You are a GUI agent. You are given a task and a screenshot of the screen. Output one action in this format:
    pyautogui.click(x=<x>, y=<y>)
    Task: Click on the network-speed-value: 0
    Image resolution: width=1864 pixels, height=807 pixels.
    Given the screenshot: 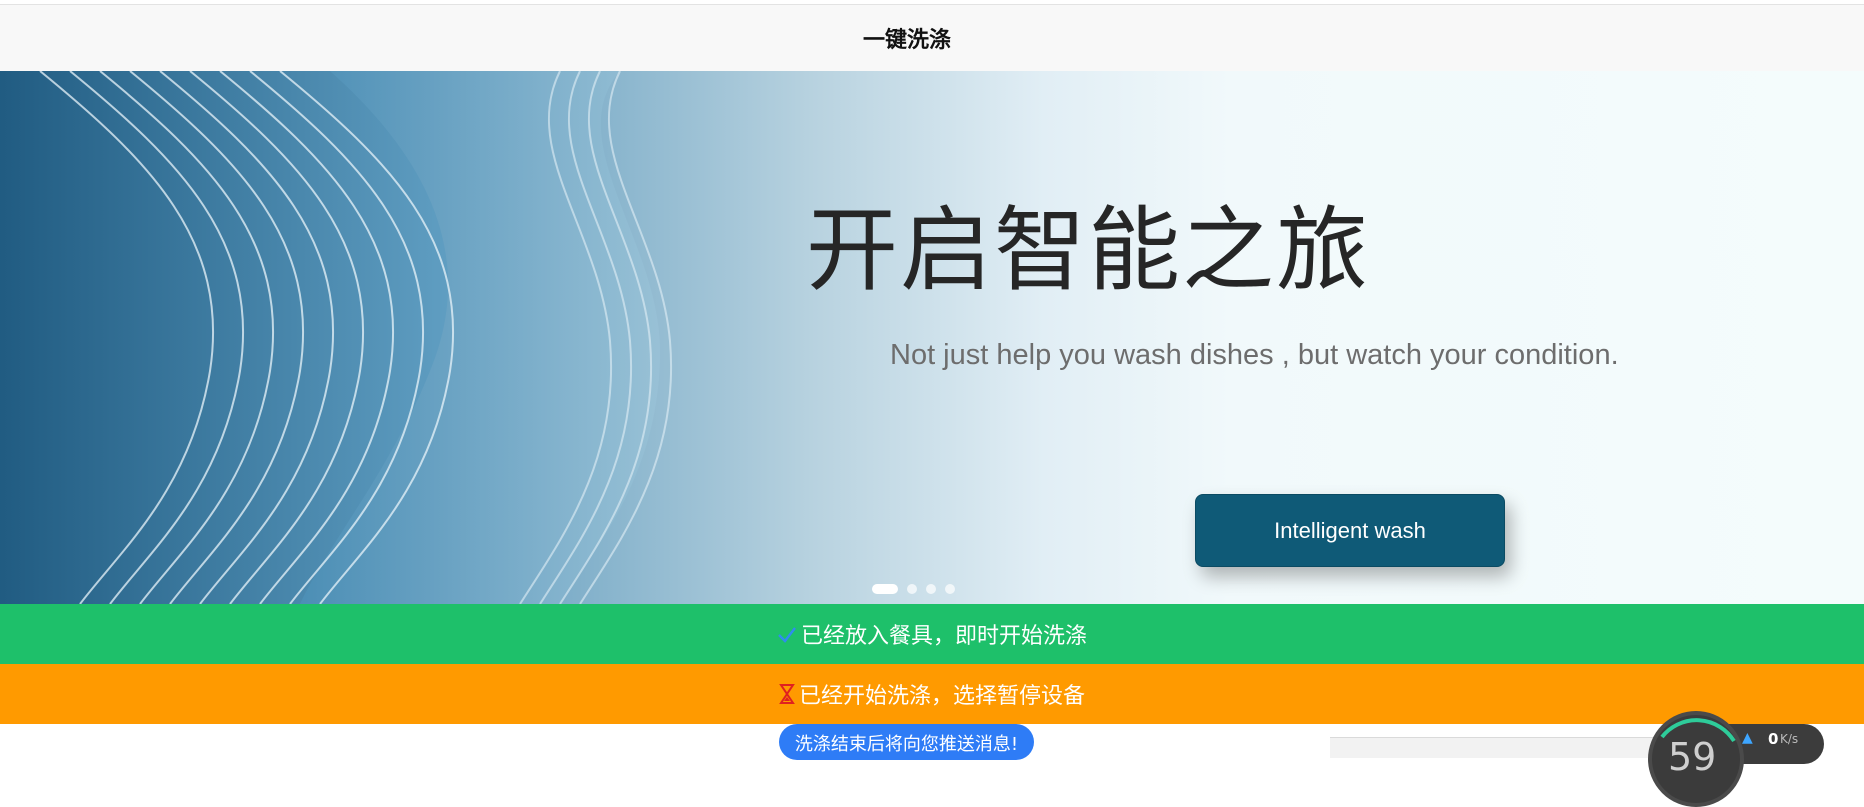 What is the action you would take?
    pyautogui.click(x=1773, y=739)
    